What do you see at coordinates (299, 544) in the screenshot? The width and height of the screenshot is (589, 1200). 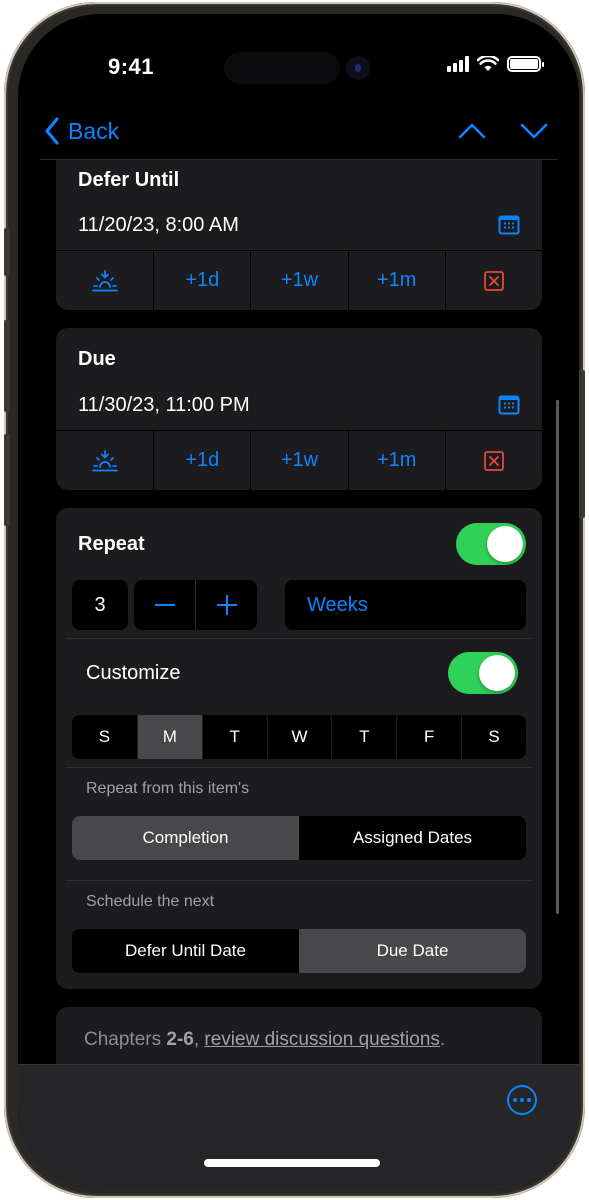 I see `repeat-row: Repeat` at bounding box center [299, 544].